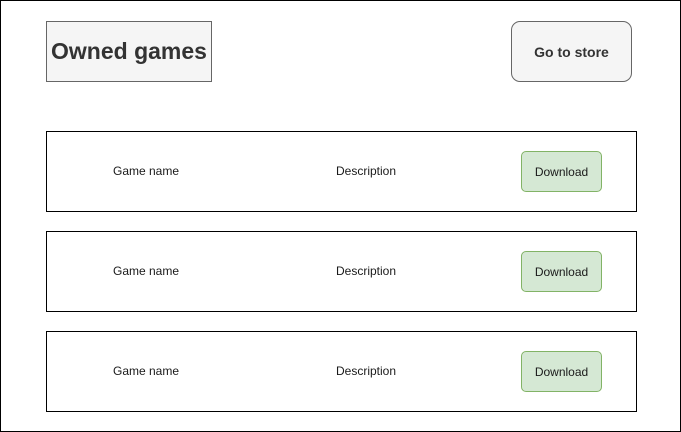 The height and width of the screenshot is (432, 681). What do you see at coordinates (571, 51) in the screenshot?
I see `go-to-store-button: Go to store` at bounding box center [571, 51].